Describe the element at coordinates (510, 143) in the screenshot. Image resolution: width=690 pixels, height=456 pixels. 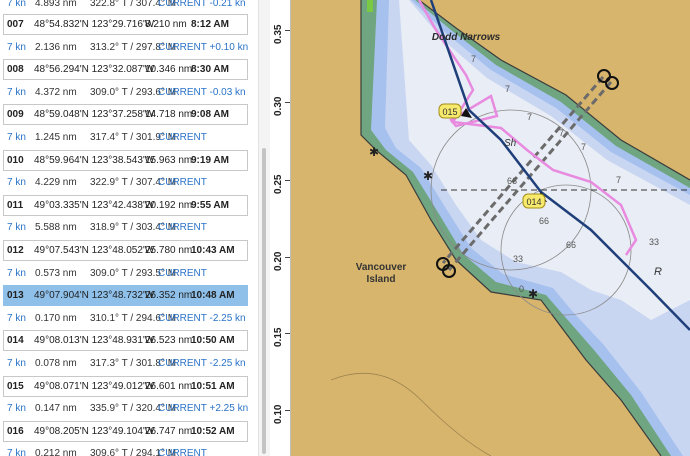
I see `seabed-label-sh: Sh` at that location.